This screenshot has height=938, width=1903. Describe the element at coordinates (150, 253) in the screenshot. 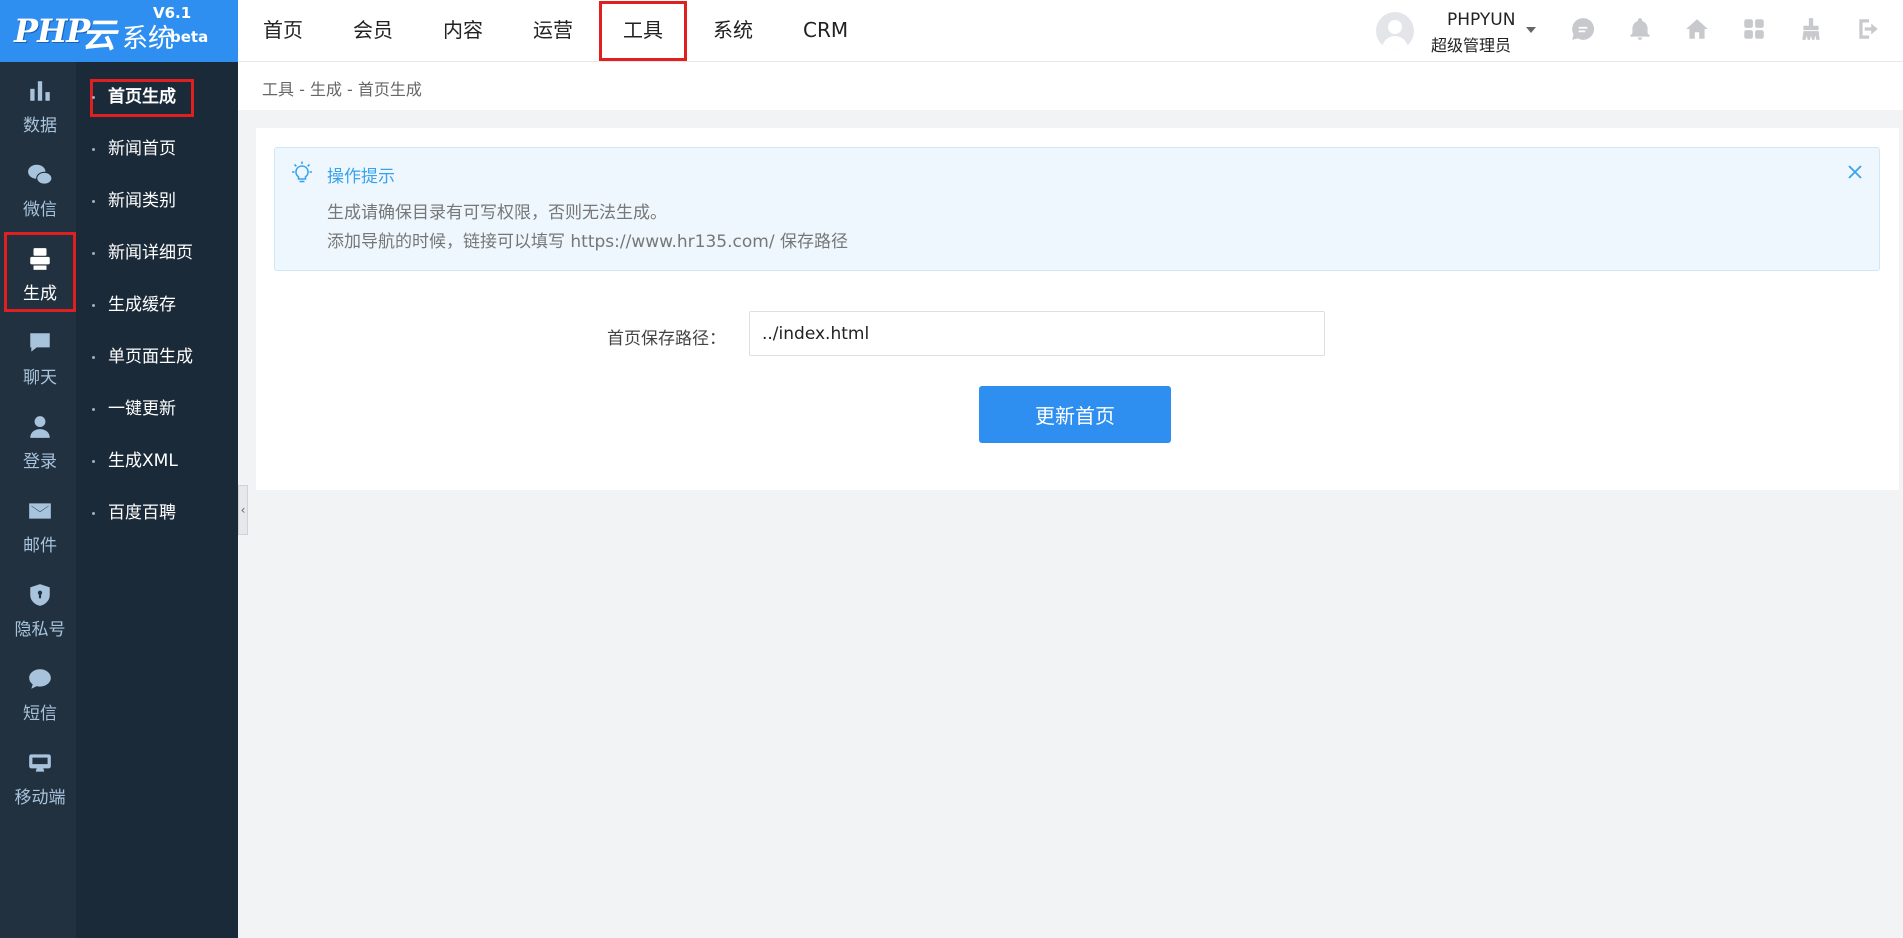

I see `subnav-label: 新闻详细页` at that location.